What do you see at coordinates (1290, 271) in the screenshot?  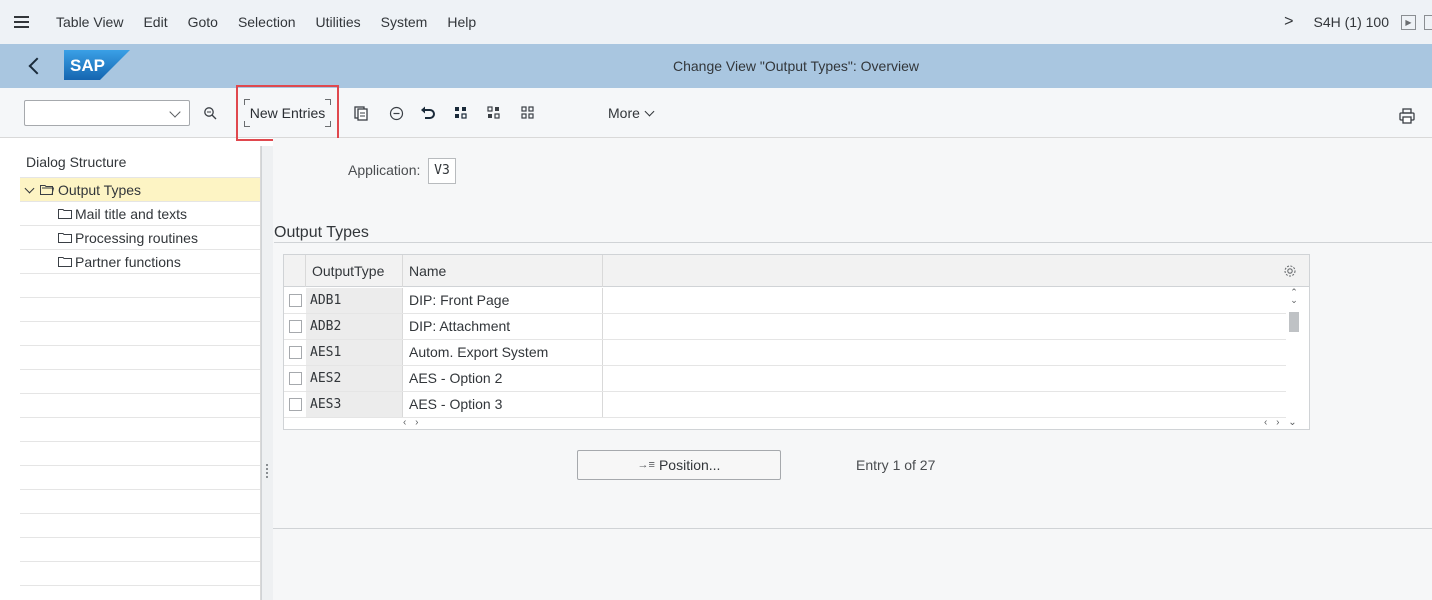 I see `table-settings-icon` at bounding box center [1290, 271].